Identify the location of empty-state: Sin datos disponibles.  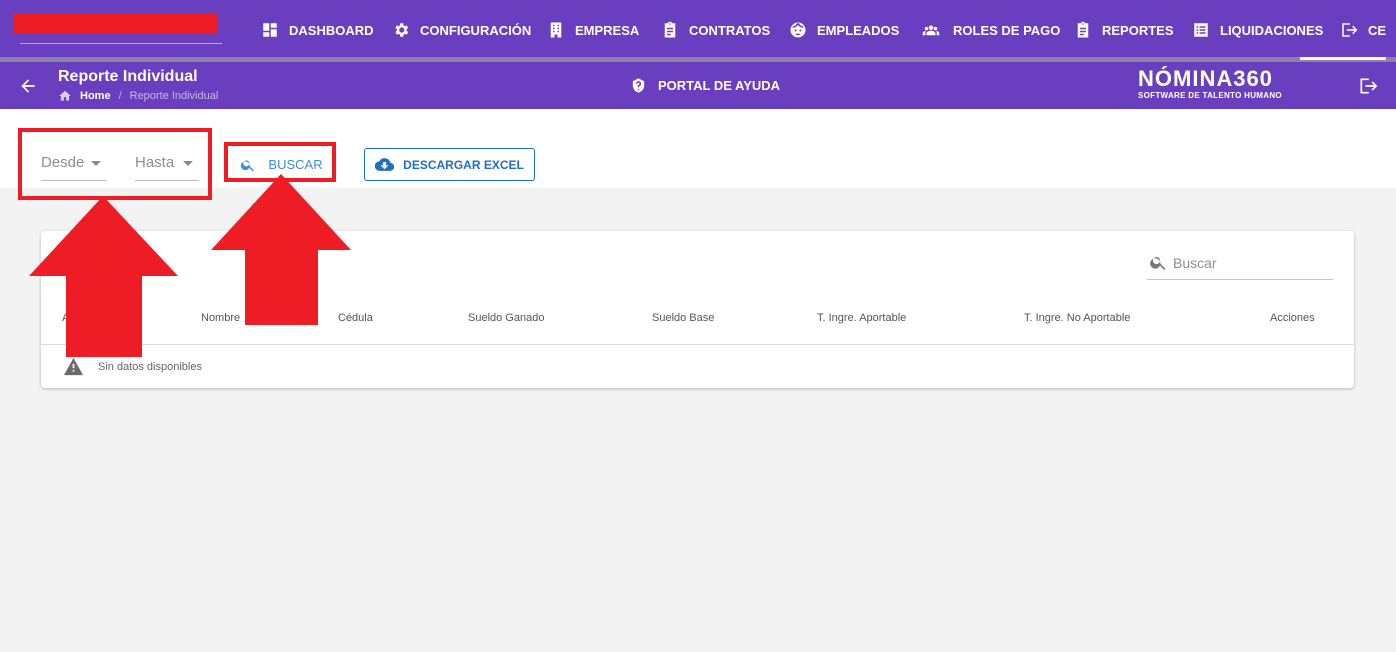
(132, 366).